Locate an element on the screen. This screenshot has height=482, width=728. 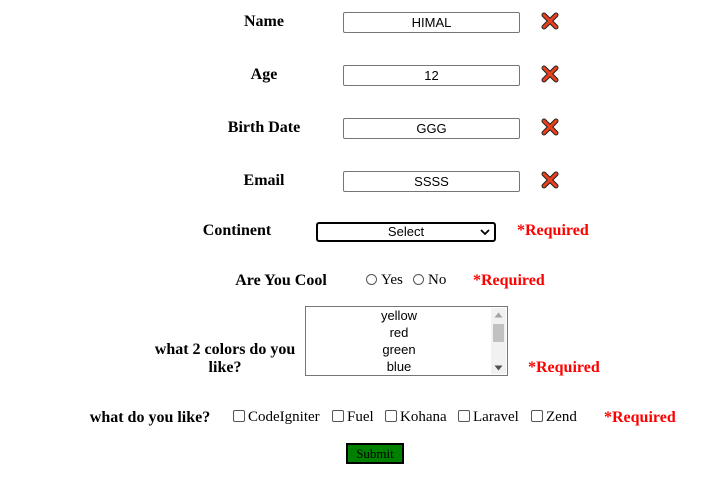
colors-option: red is located at coordinates (399, 332).